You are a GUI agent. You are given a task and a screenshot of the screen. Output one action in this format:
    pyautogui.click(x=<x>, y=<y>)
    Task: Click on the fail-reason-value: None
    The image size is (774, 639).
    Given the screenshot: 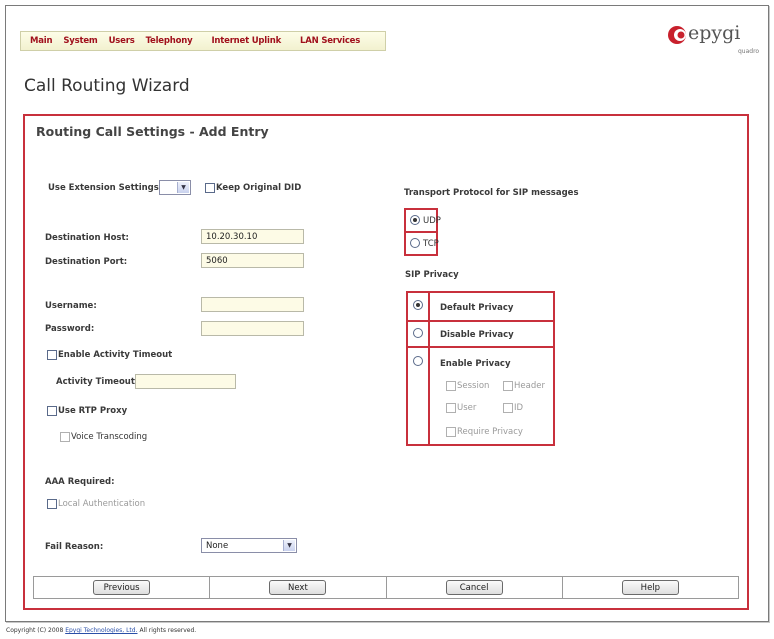 What is the action you would take?
    pyautogui.click(x=217, y=546)
    